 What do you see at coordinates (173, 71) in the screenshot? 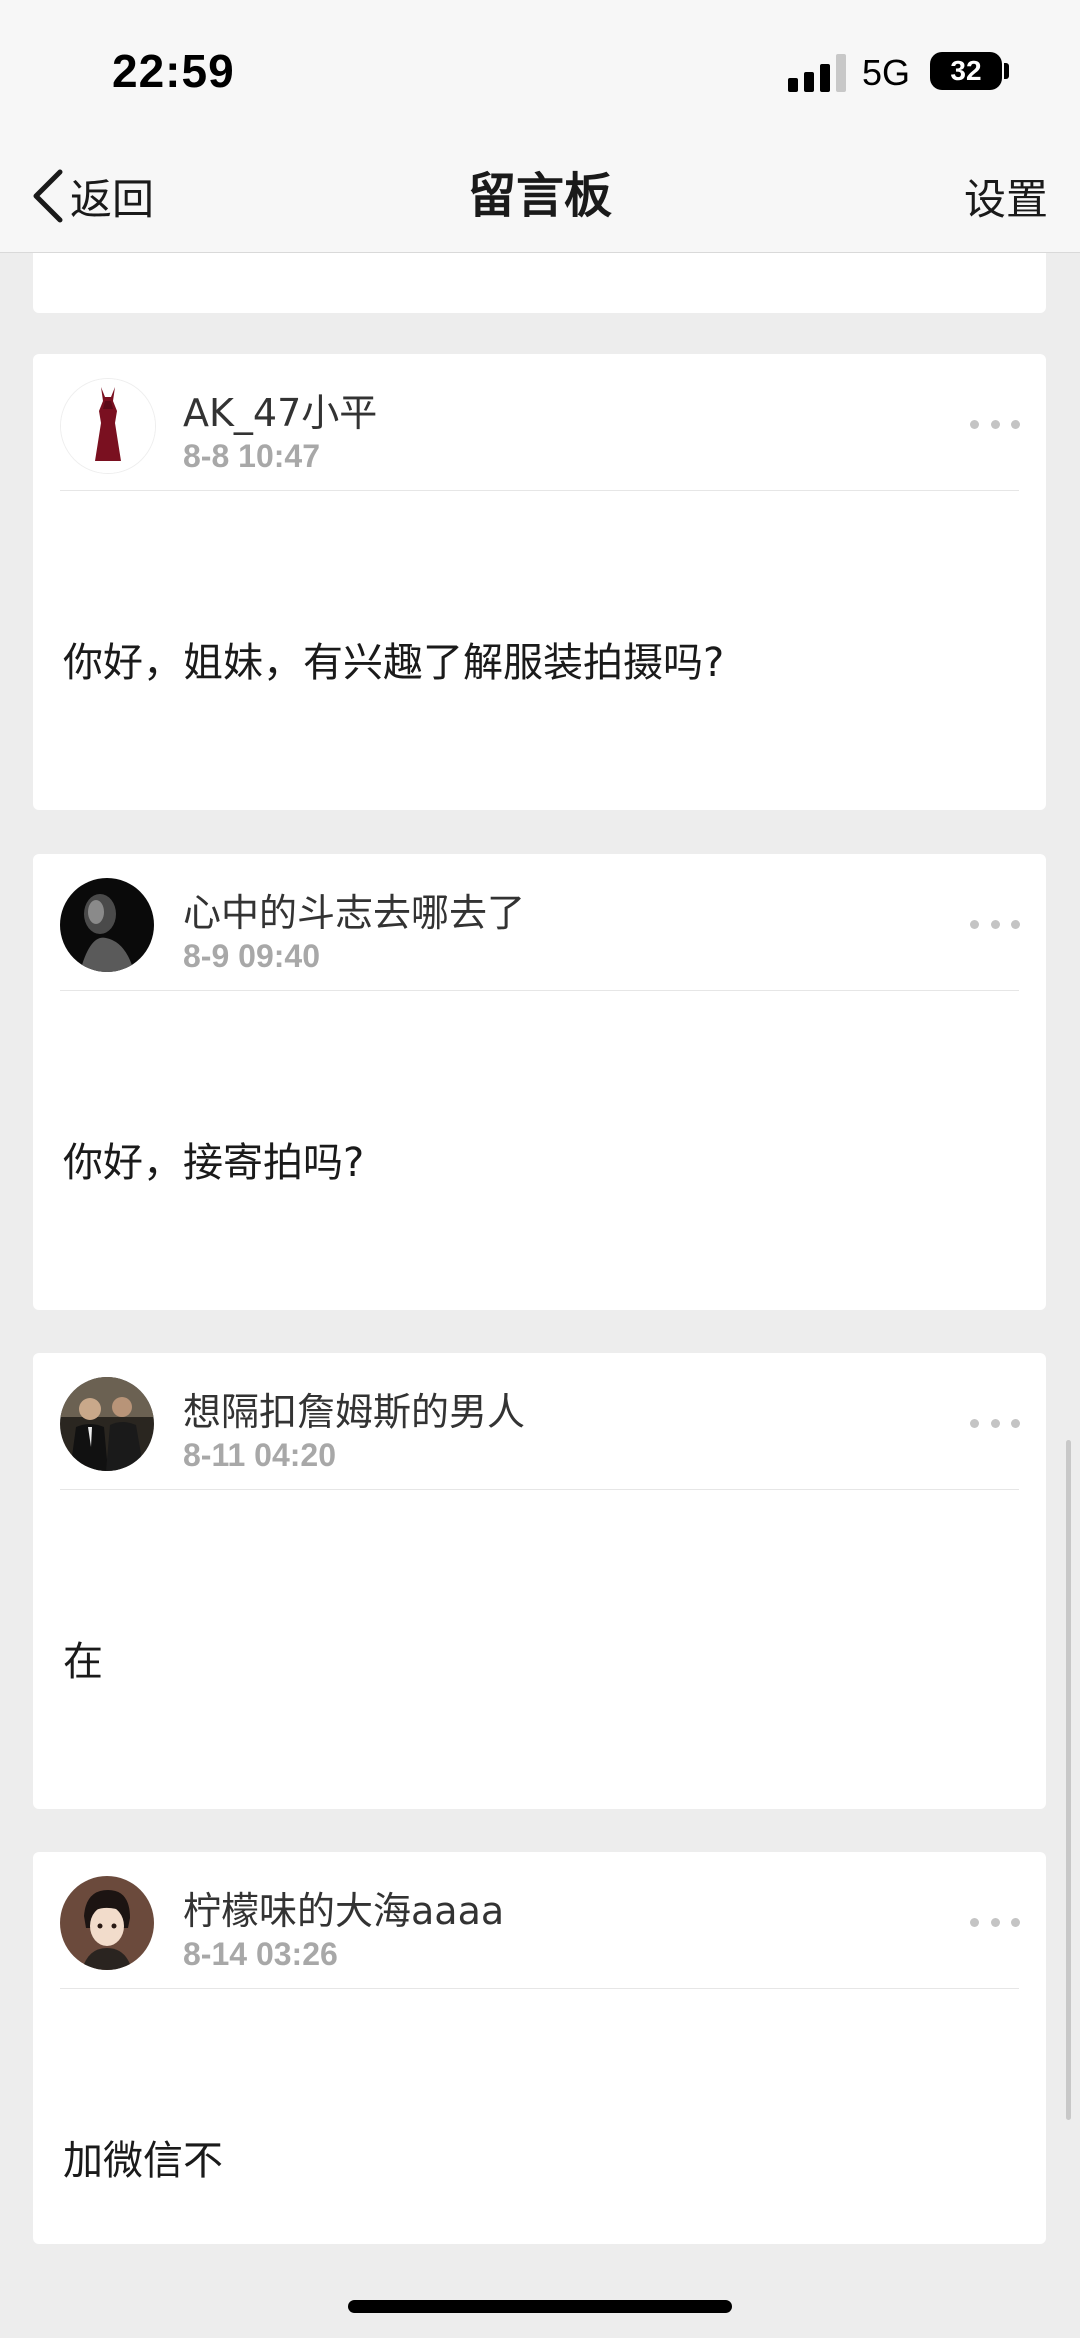
I see `status-time: 22:59` at bounding box center [173, 71].